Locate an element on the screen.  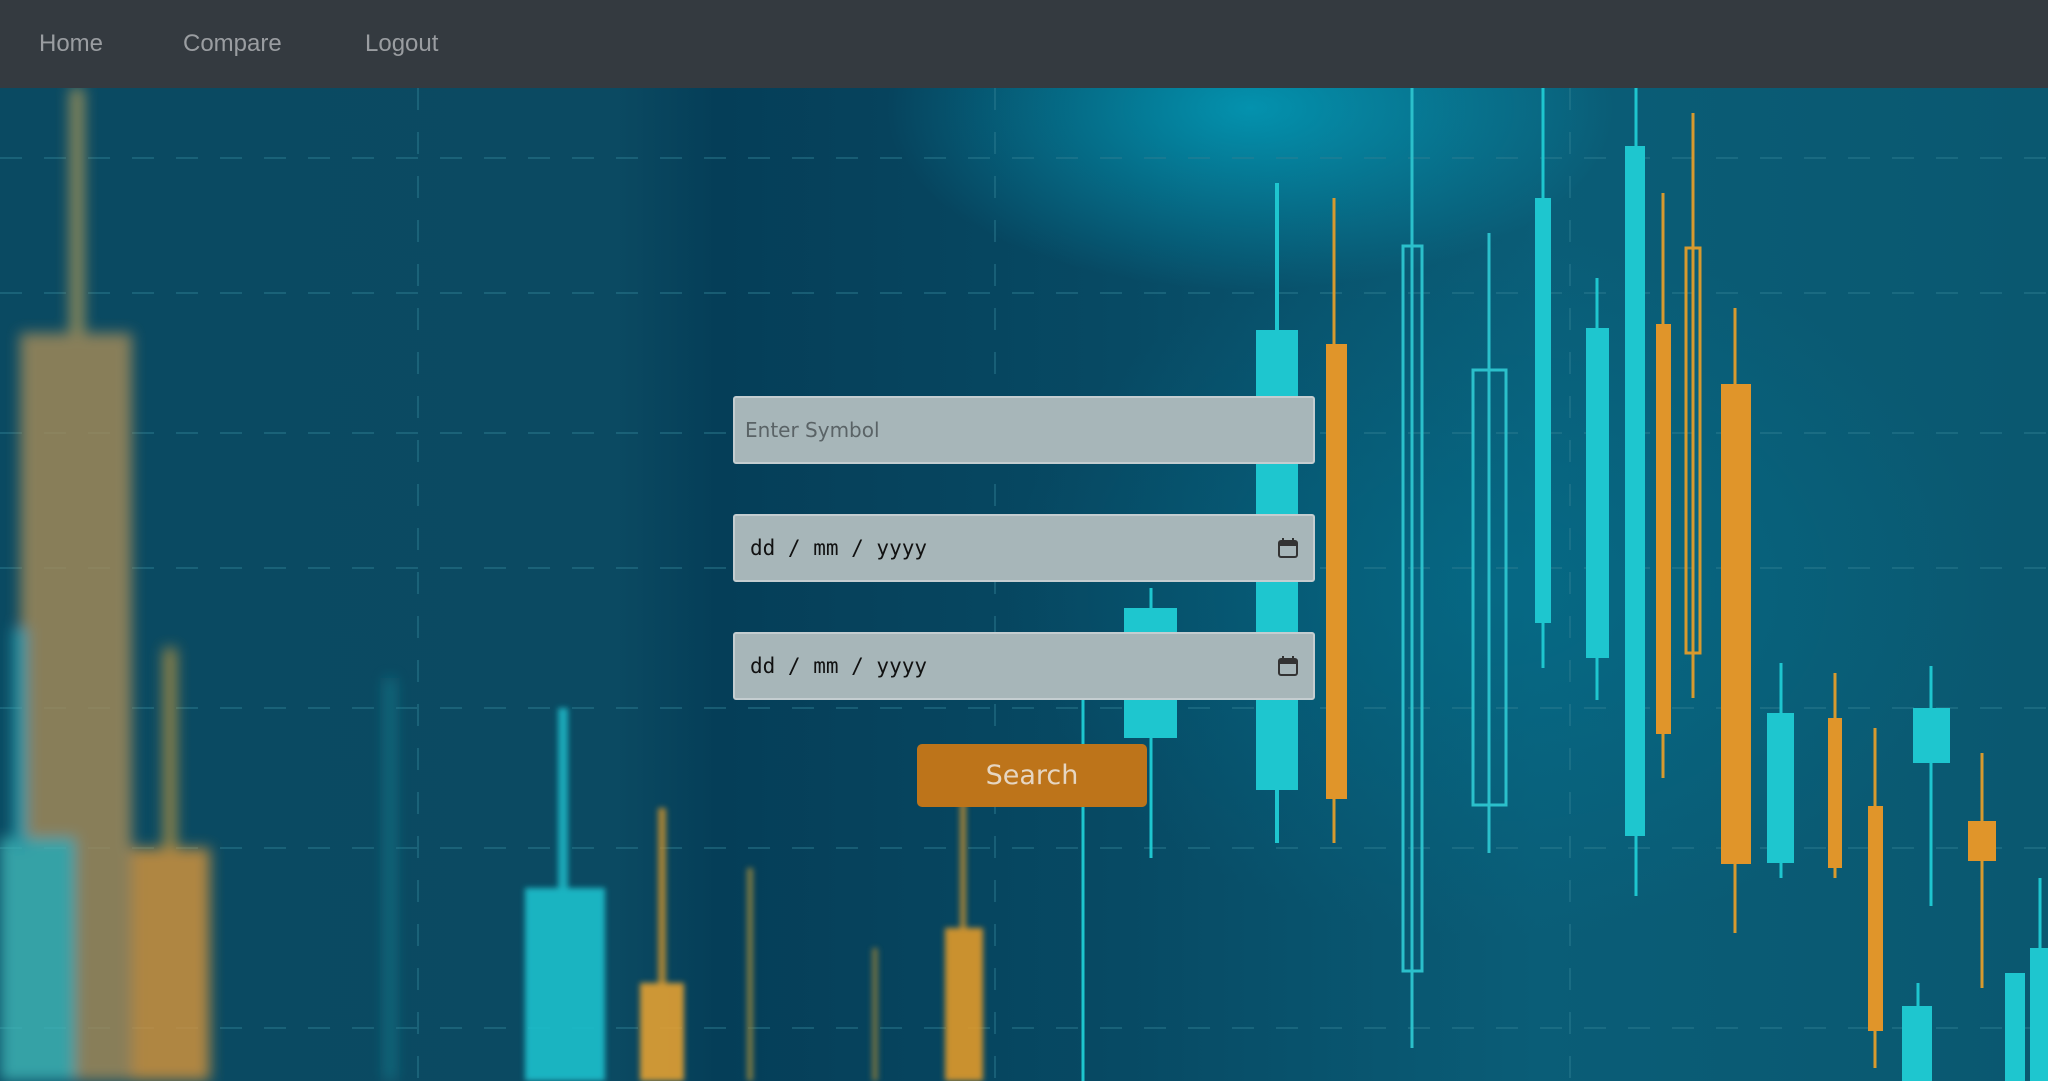
nav-logout-link: Logout is located at coordinates (401, 44).